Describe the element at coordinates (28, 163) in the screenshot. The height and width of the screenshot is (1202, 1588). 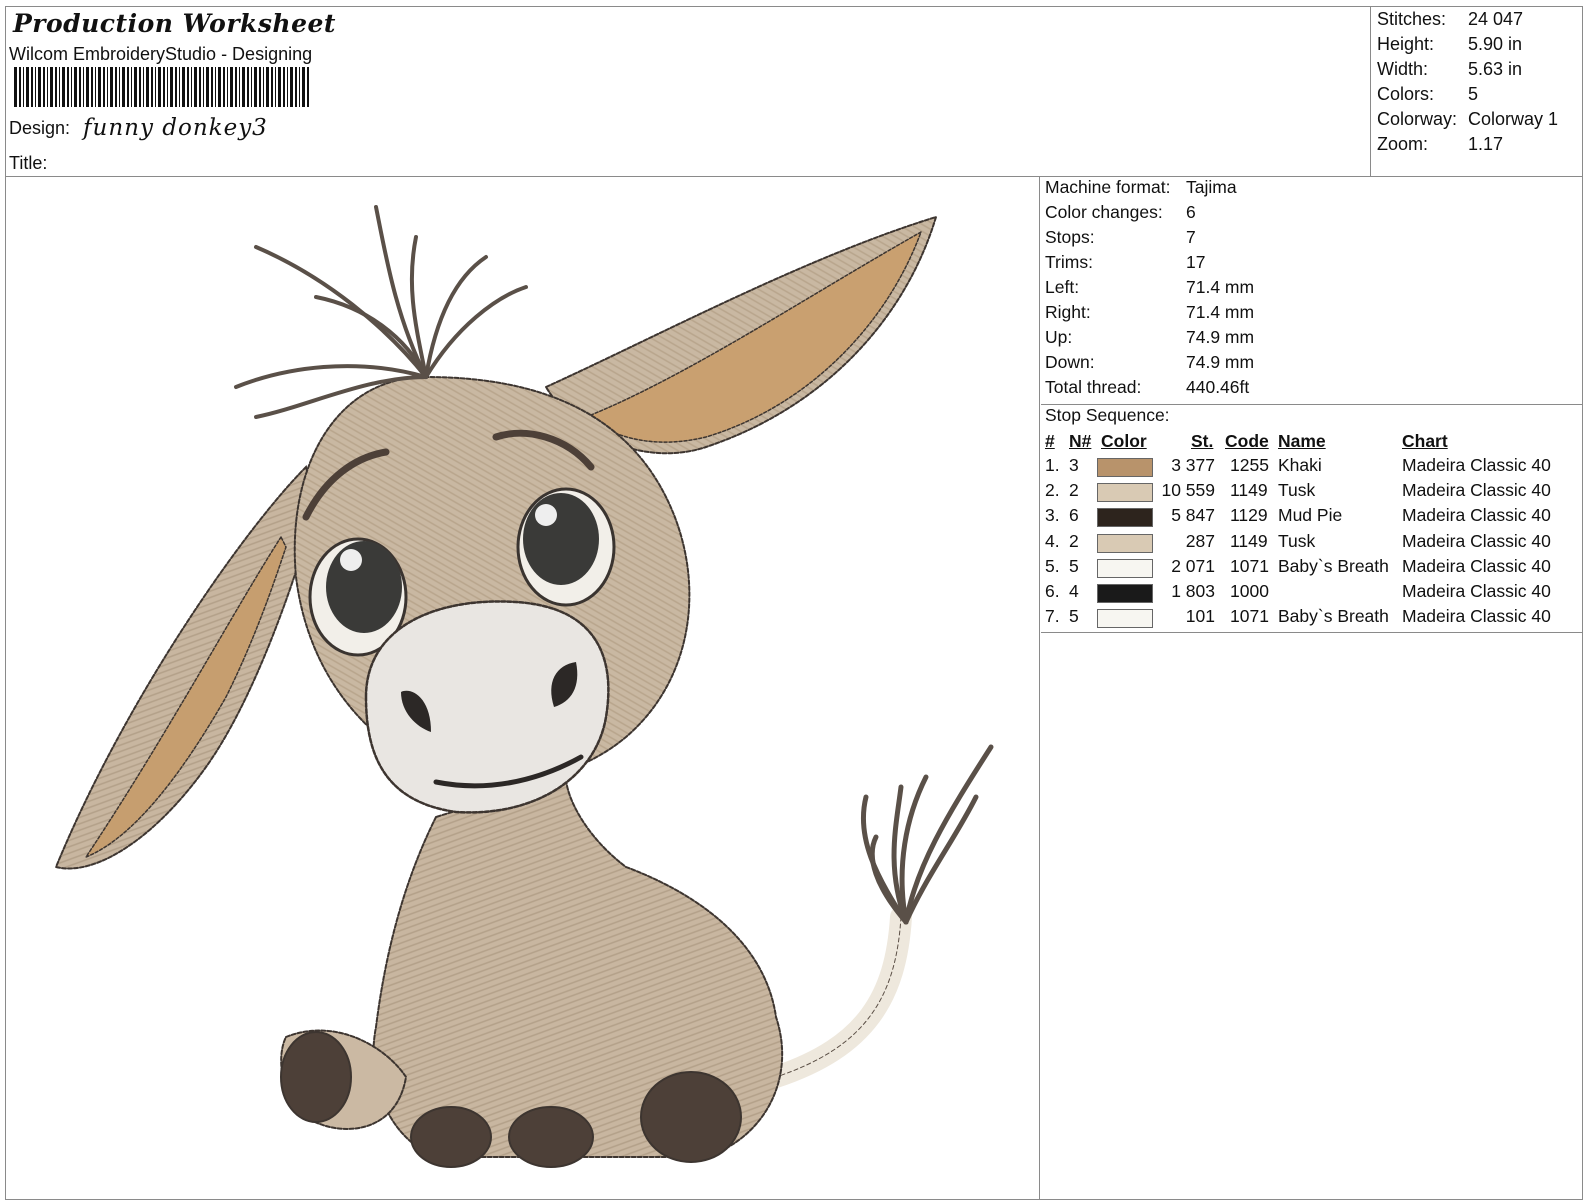
I see `title-label: Title:` at that location.